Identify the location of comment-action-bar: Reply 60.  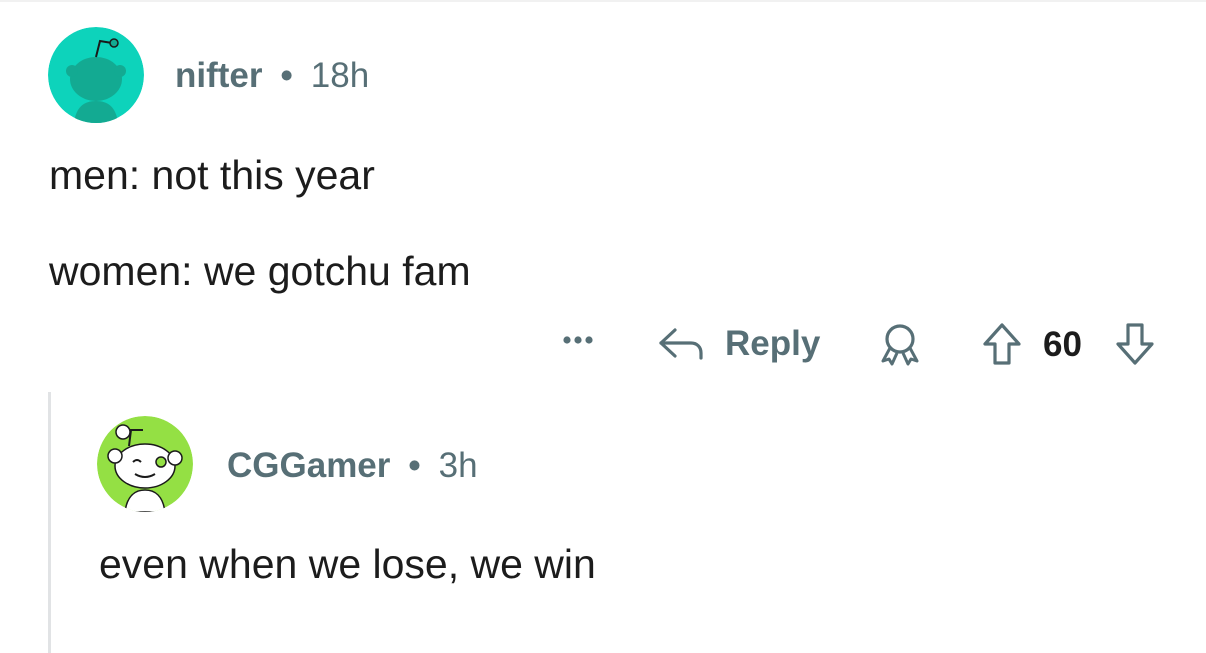
(863, 344).